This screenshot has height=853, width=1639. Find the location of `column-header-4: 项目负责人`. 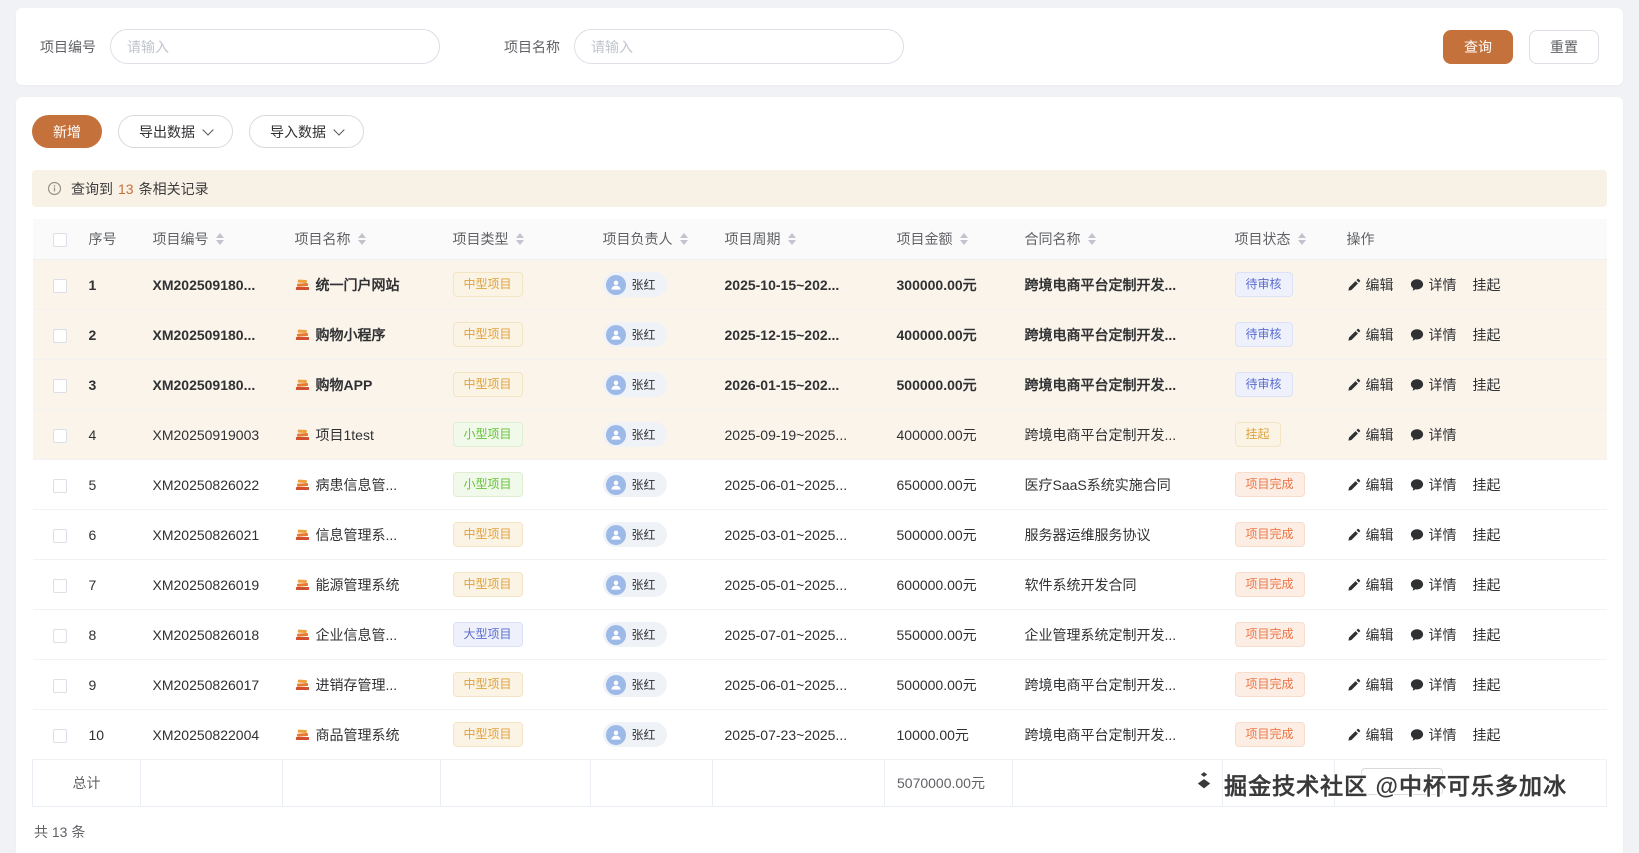

column-header-4: 项目负责人 is located at coordinates (651, 239).